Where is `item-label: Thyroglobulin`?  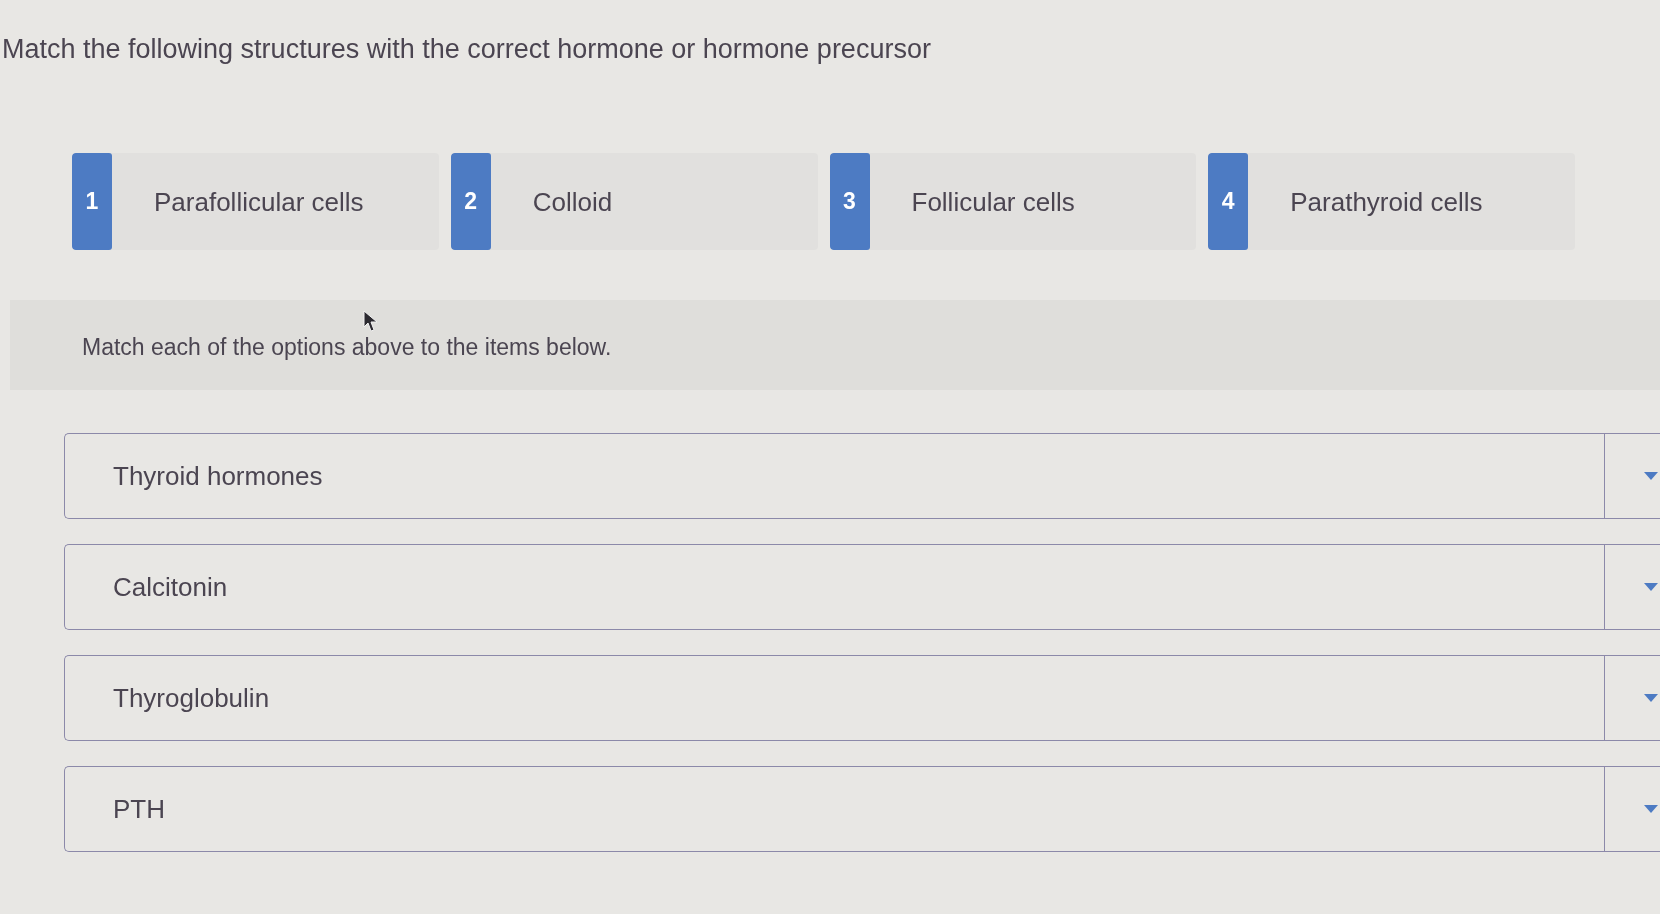 item-label: Thyroglobulin is located at coordinates (191, 698).